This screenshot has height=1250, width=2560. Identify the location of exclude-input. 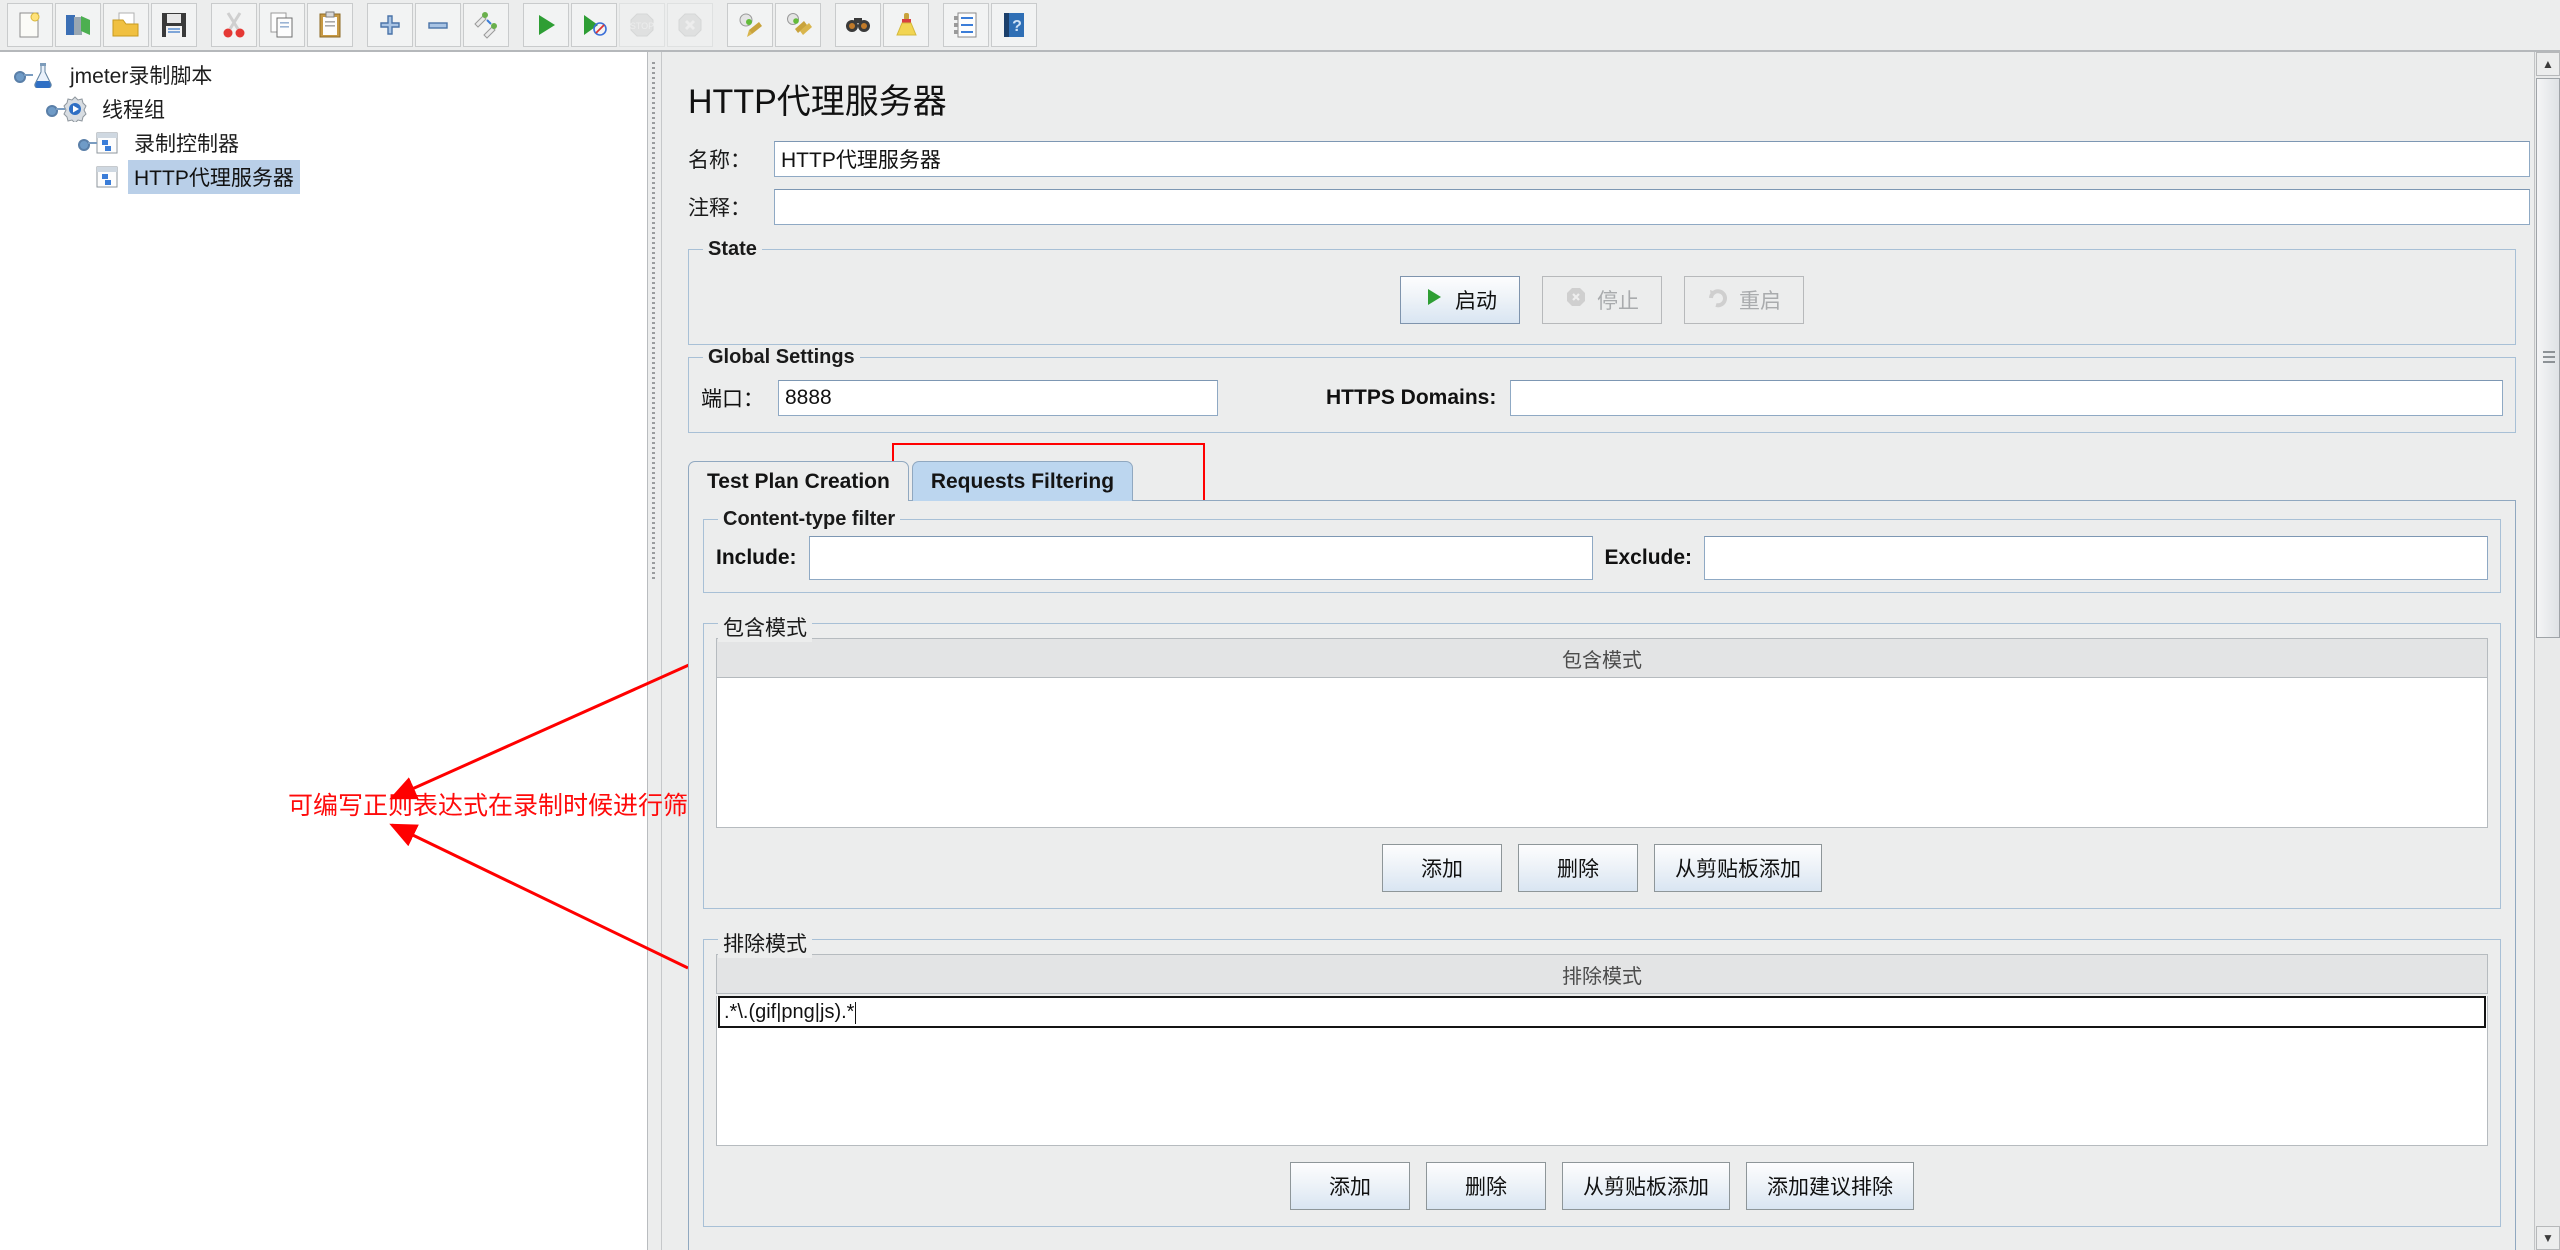
(2096, 558).